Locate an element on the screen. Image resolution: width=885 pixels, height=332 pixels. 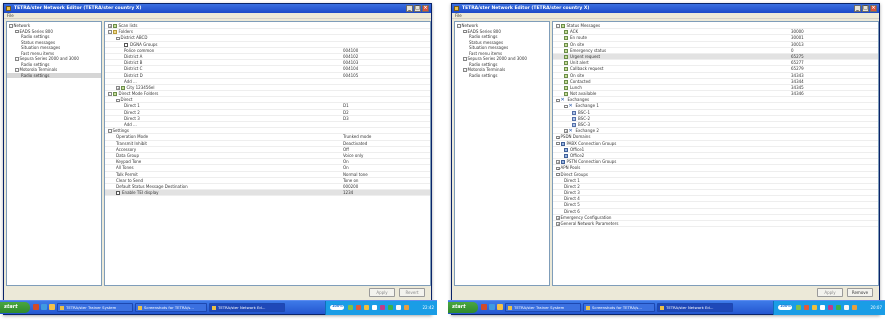
detail-row-enable-tei-display: Enable TEI display 1234 is located at coordinates (267, 193).